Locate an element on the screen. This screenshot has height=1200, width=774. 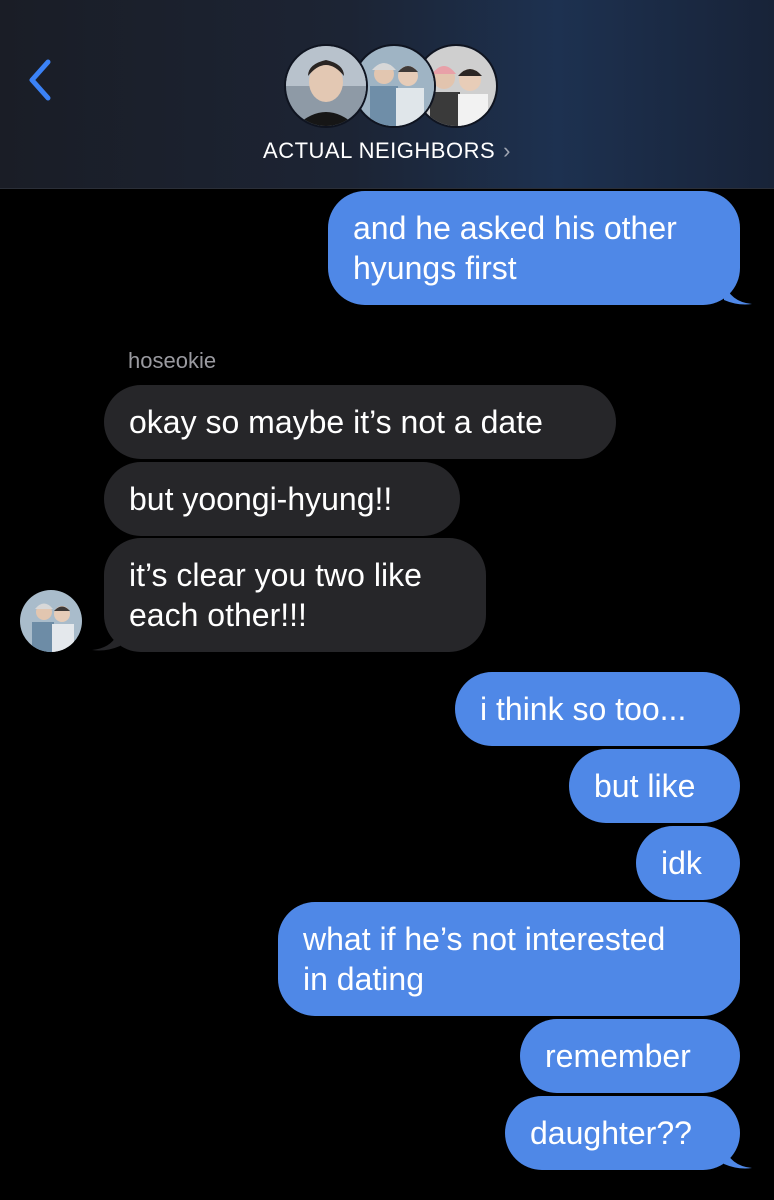
message-text: but yoongi-hyung!! is located at coordinates (261, 499).